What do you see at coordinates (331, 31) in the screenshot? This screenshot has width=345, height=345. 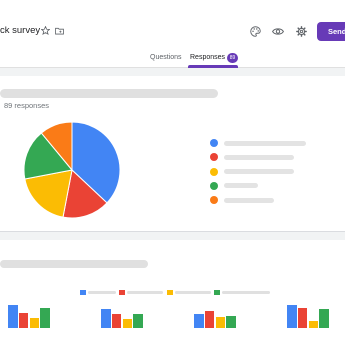 I see `send-button: Send` at bounding box center [331, 31].